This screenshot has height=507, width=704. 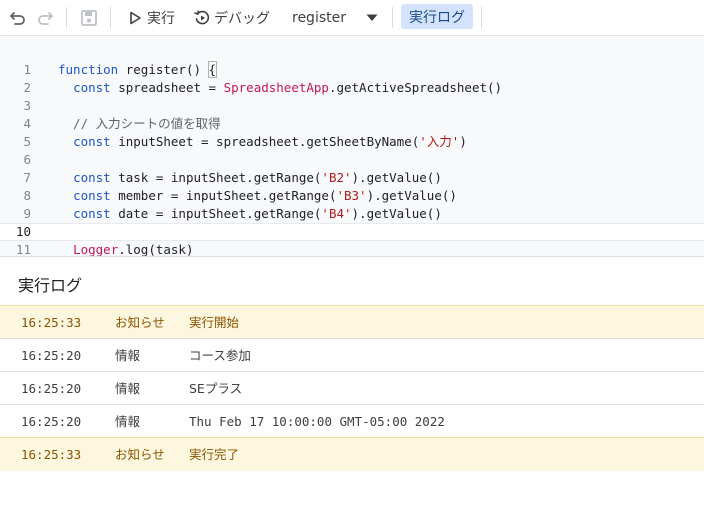 What do you see at coordinates (167, 87) in the screenshot?
I see `code-token: spreadsheet =` at bounding box center [167, 87].